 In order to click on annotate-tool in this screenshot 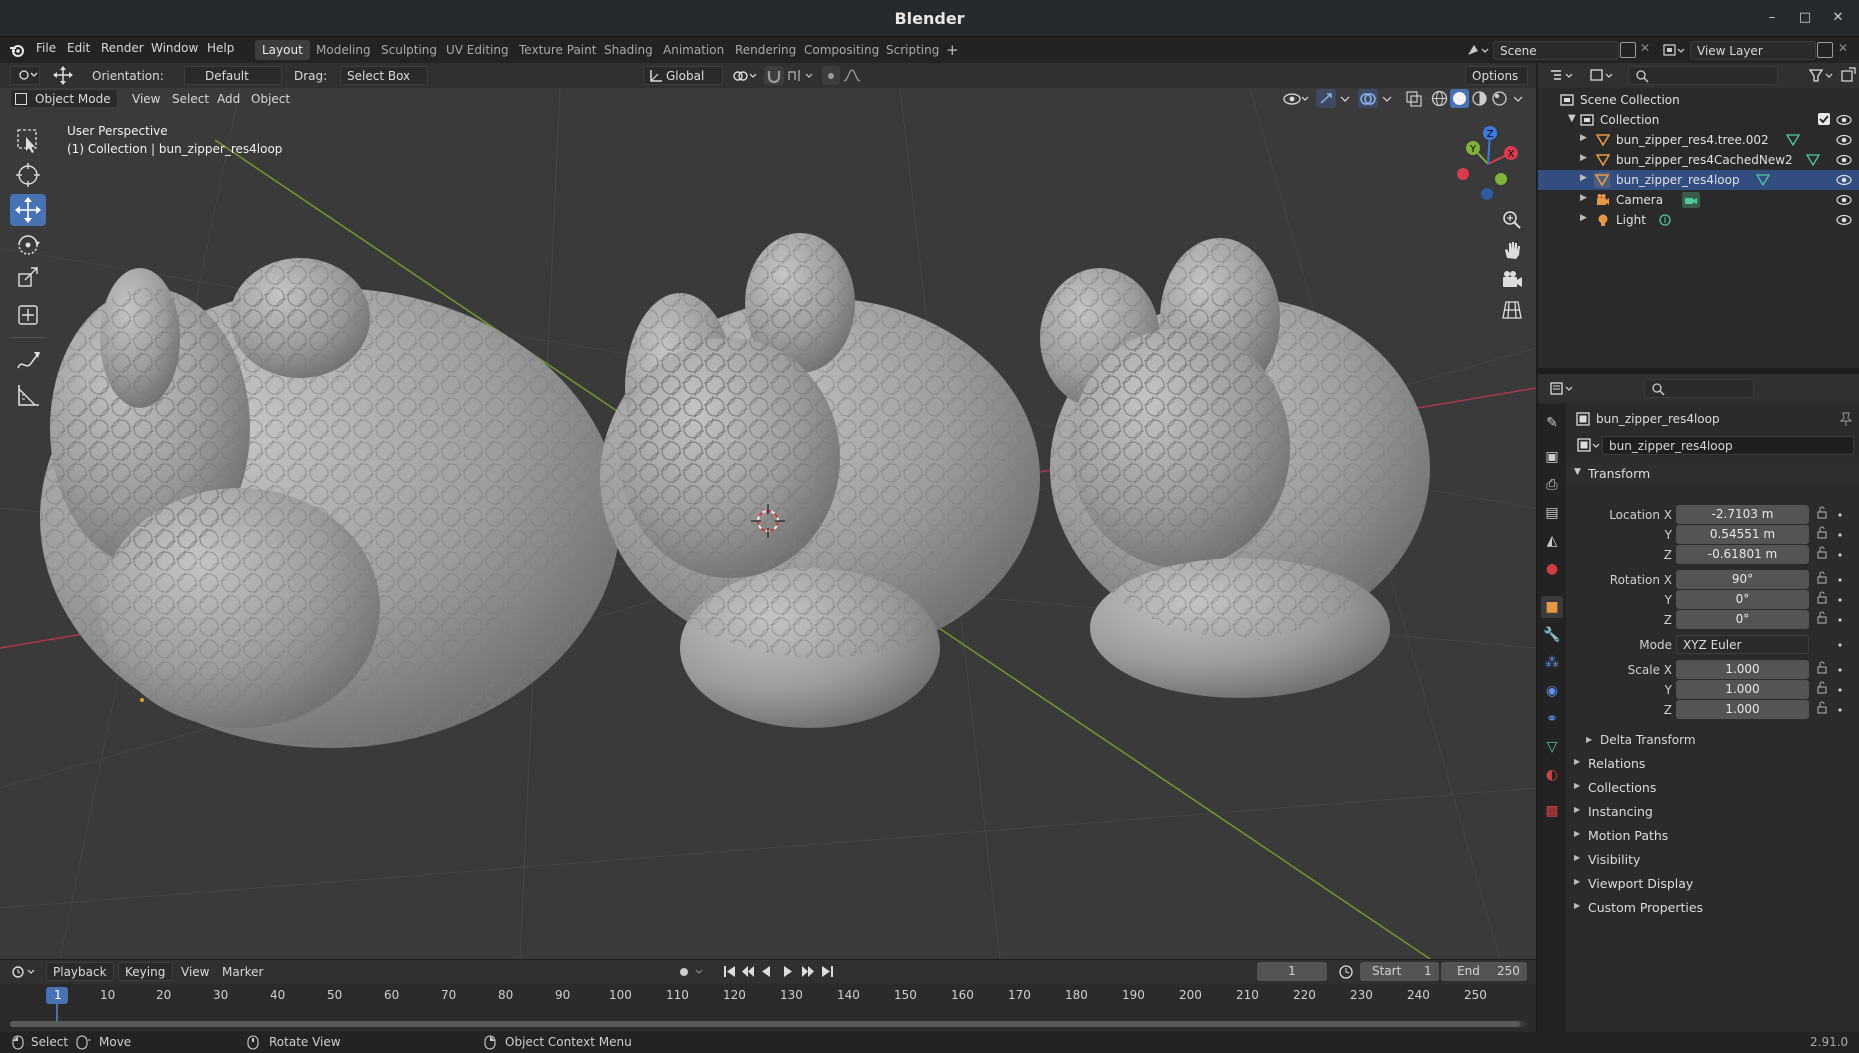, I will do `click(28, 360)`.